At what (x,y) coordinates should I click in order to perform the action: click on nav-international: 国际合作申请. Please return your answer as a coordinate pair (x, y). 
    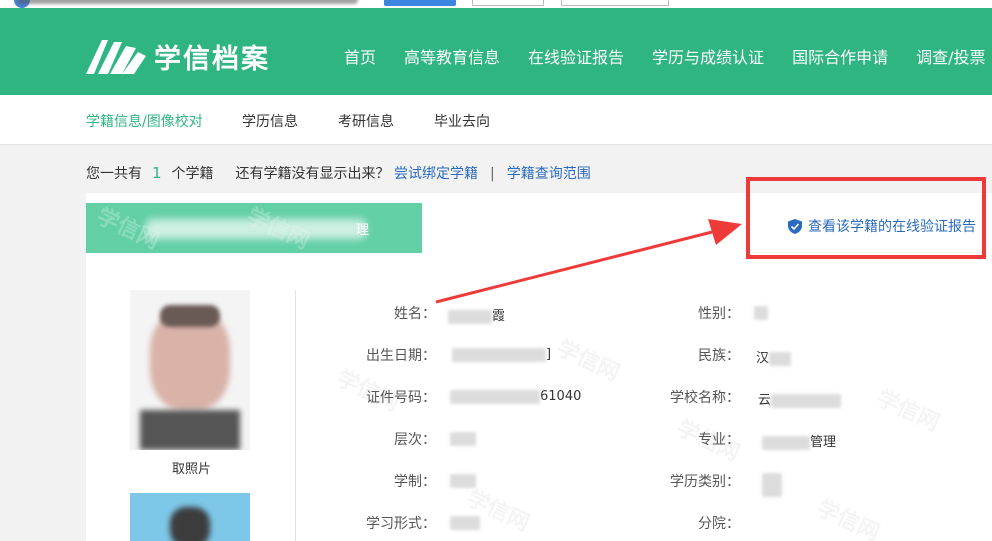
    Looking at the image, I should click on (840, 56).